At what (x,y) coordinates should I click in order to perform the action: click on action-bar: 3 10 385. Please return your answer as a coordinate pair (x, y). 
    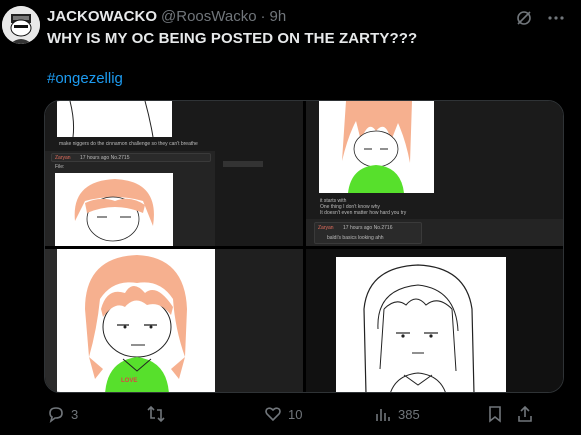
    Looking at the image, I should click on (308, 414).